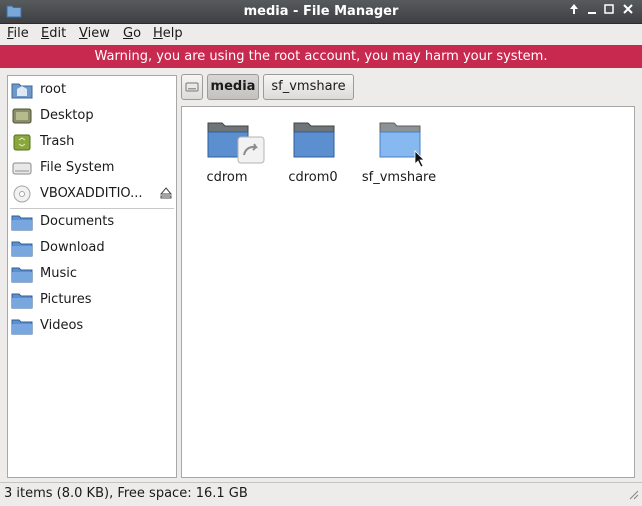 The image size is (642, 506). What do you see at coordinates (420, 161) in the screenshot?
I see `mouse-pointer-icon` at bounding box center [420, 161].